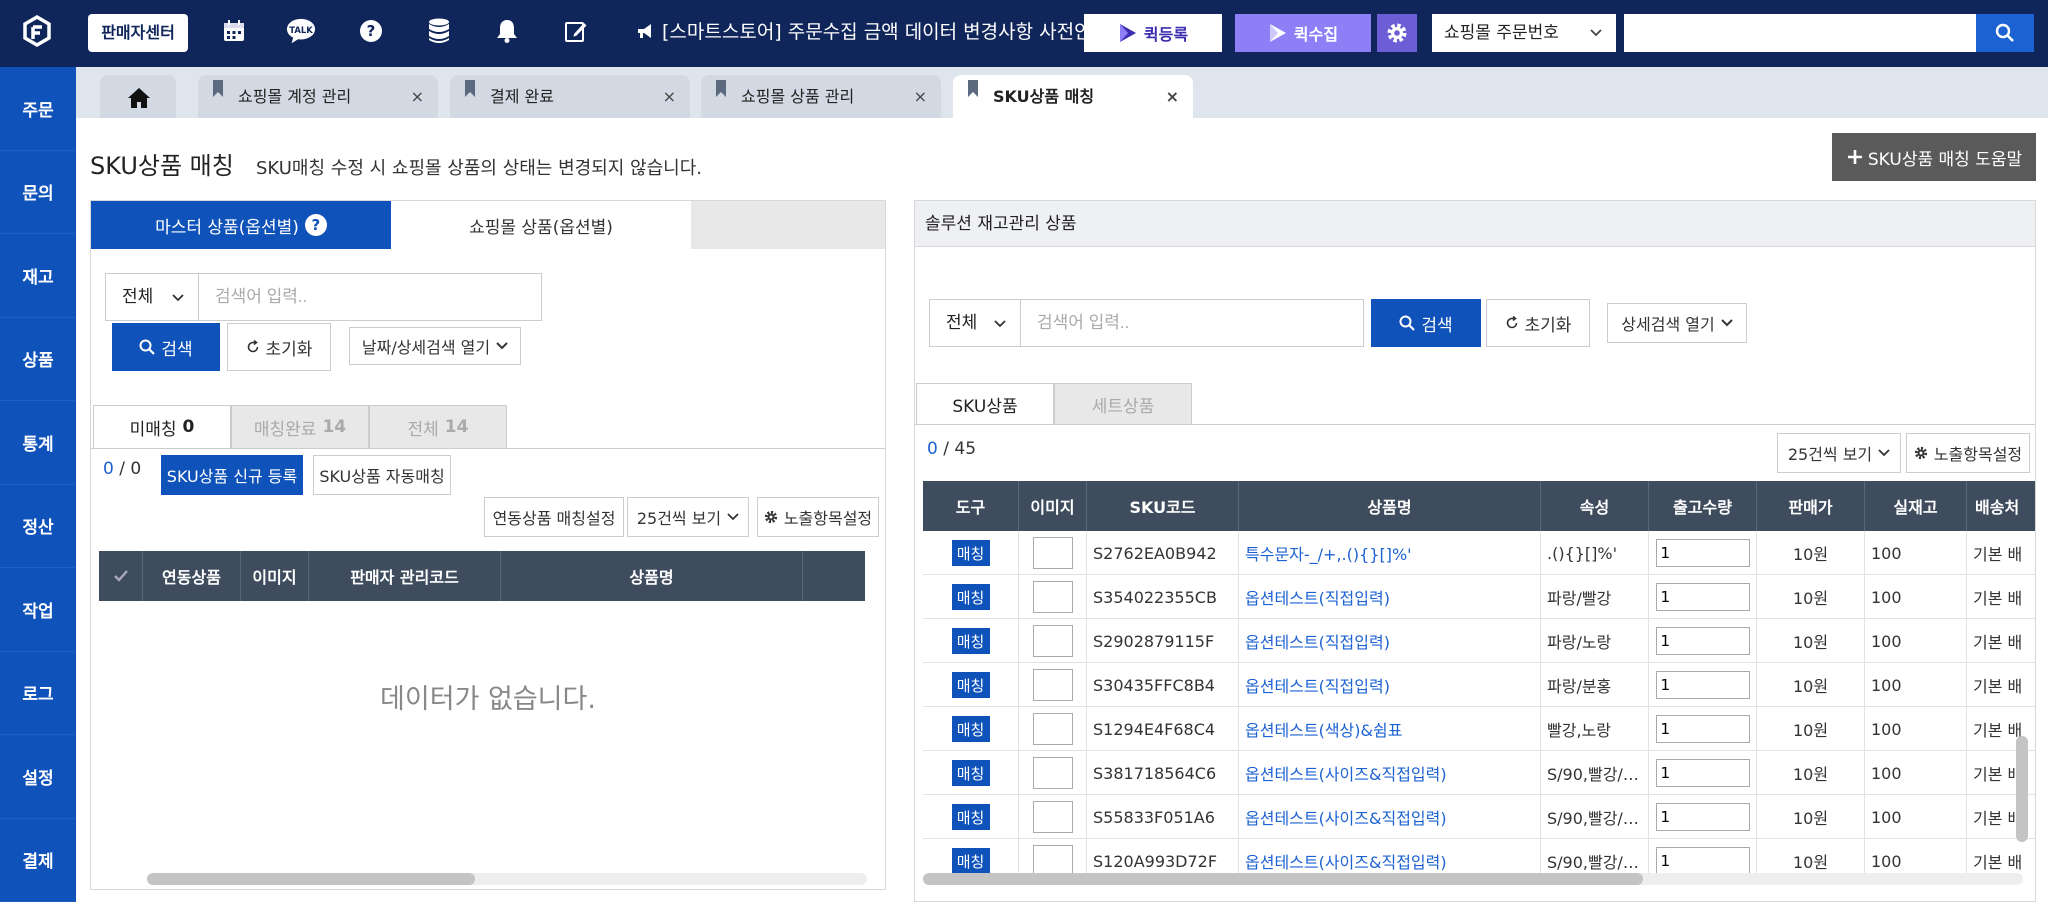 Image resolution: width=2048 pixels, height=902 pixels. I want to click on left-reset-button: 초기화, so click(279, 347).